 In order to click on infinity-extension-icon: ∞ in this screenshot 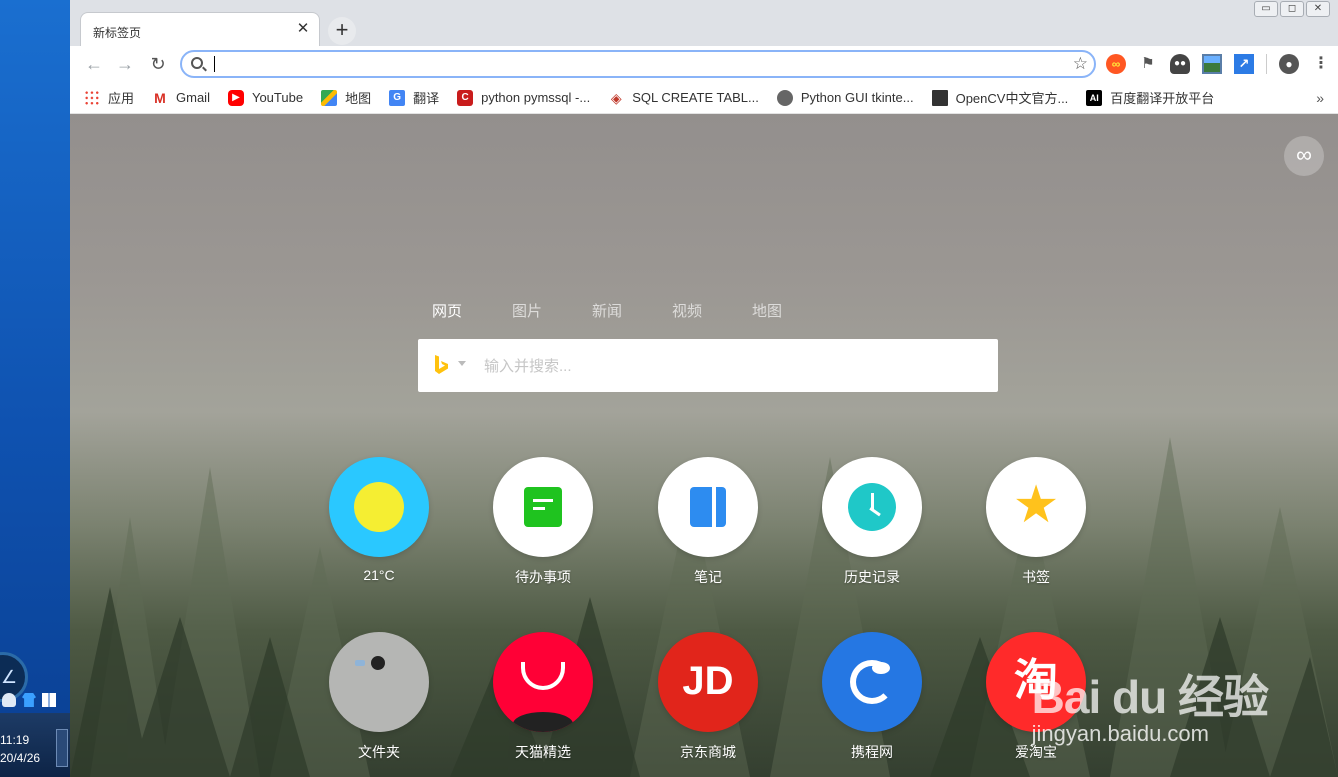, I will do `click(1116, 64)`.